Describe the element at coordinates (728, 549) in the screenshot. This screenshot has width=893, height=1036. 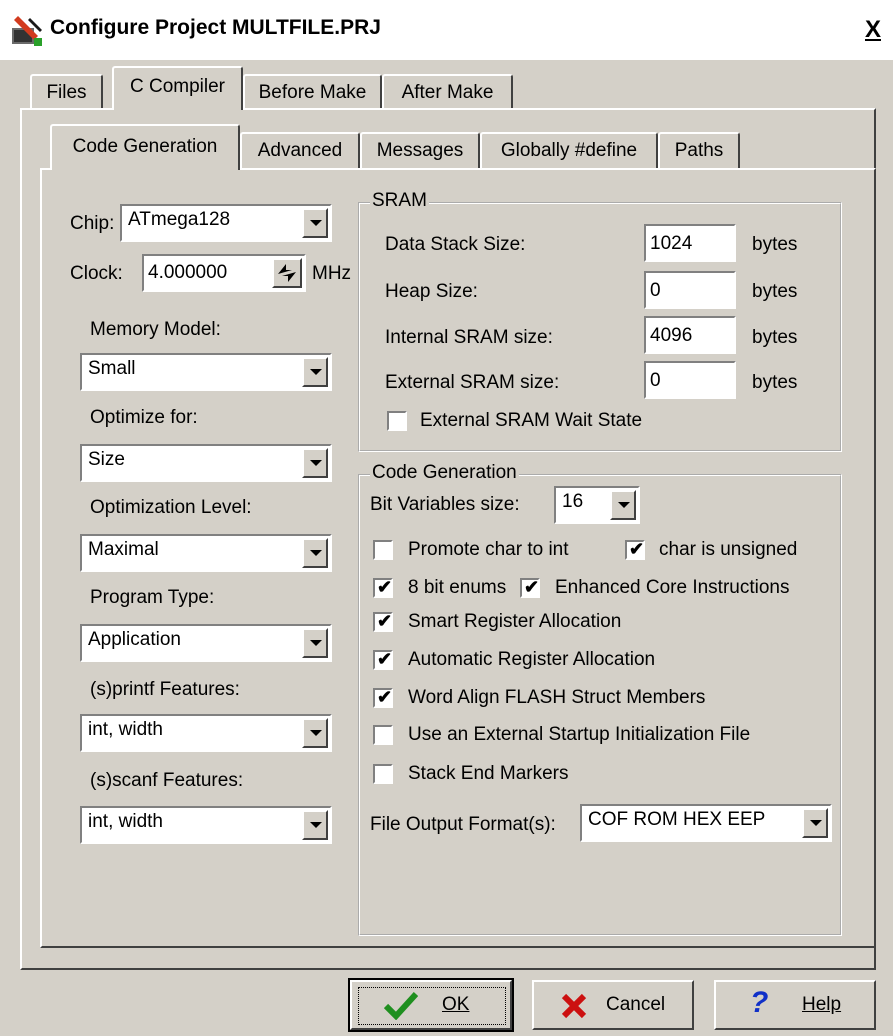
I see `unsigned-label: char is unsigned` at that location.